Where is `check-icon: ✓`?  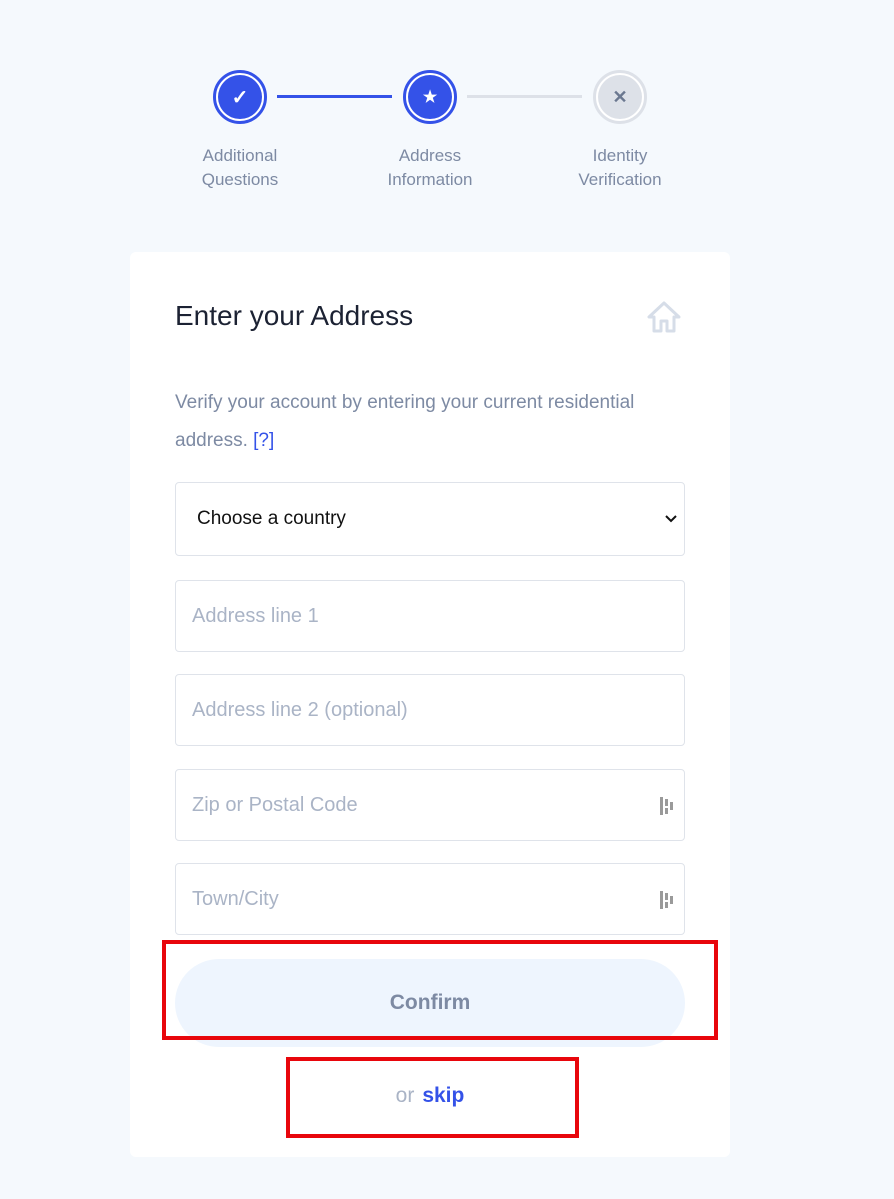
check-icon: ✓ is located at coordinates (240, 97).